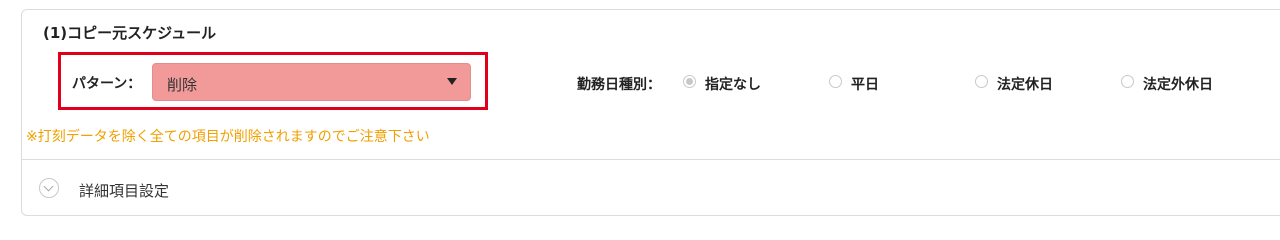 The height and width of the screenshot is (240, 1280). Describe the element at coordinates (130, 33) in the screenshot. I see `section-title: (1)コピー元スケジュール` at that location.